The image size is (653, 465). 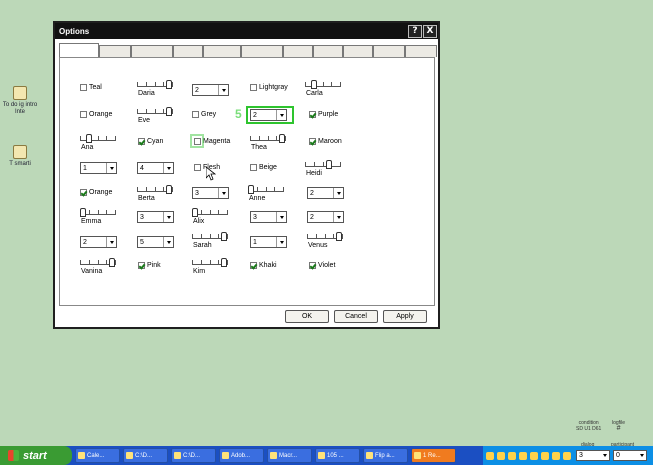 What do you see at coordinates (141, 265) in the screenshot?
I see `checkbox-box` at bounding box center [141, 265].